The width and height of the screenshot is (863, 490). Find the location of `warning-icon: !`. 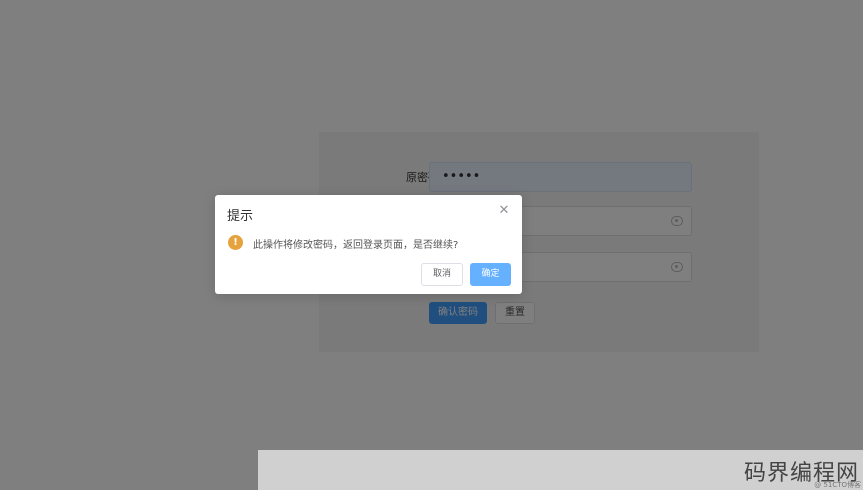

warning-icon: ! is located at coordinates (235, 242).